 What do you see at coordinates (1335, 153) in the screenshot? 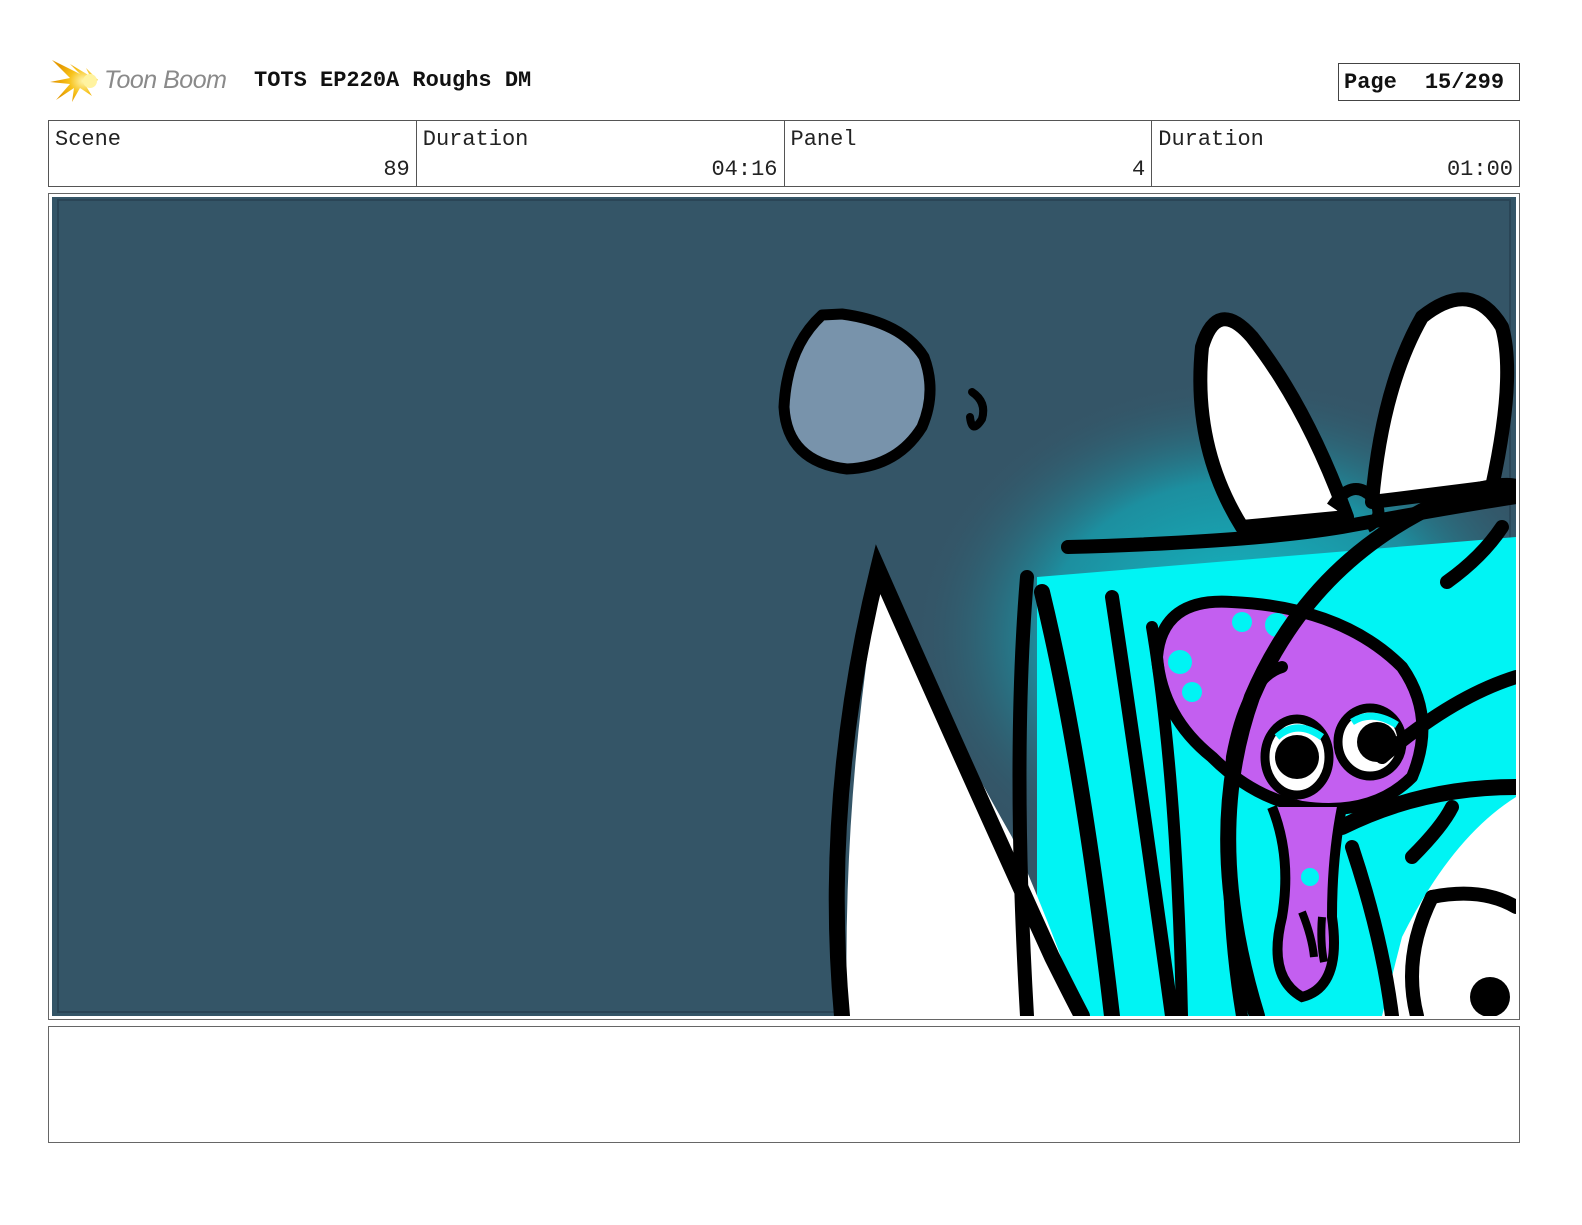
I see `panel-duration-cell: Duration 01:00` at bounding box center [1335, 153].